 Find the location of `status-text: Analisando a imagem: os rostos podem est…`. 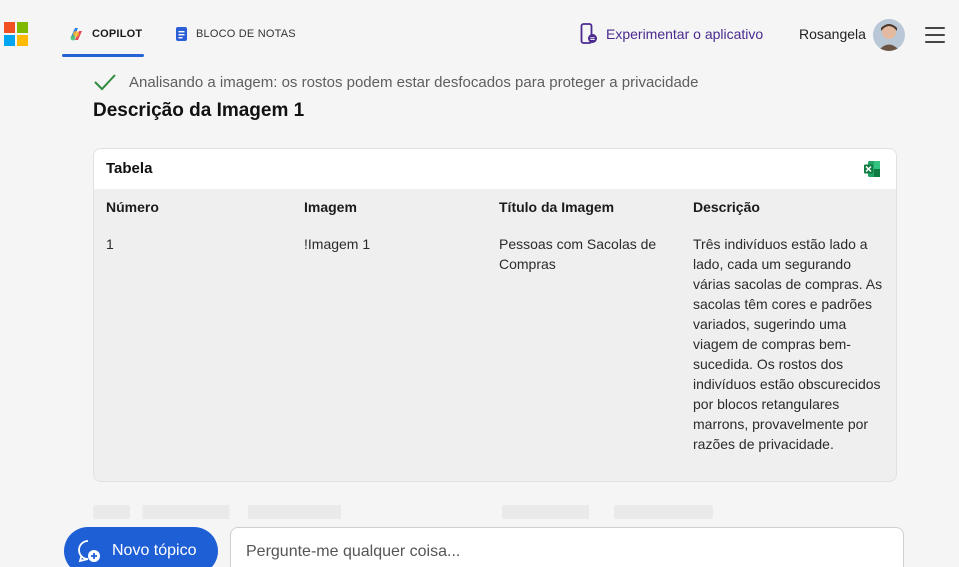

status-text: Analisando a imagem: os rostos podem est… is located at coordinates (414, 82).